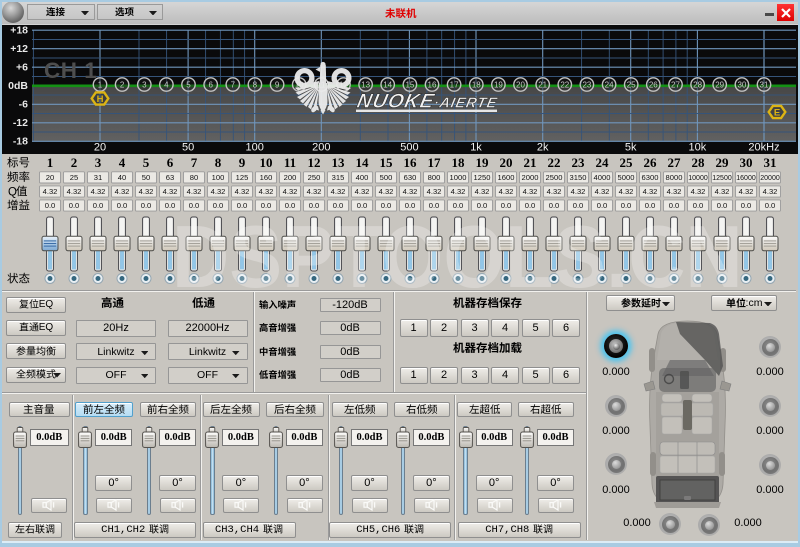 The image size is (800, 547). What do you see at coordinates (627, 162) in the screenshot?
I see `svg-text: 25` at bounding box center [627, 162].